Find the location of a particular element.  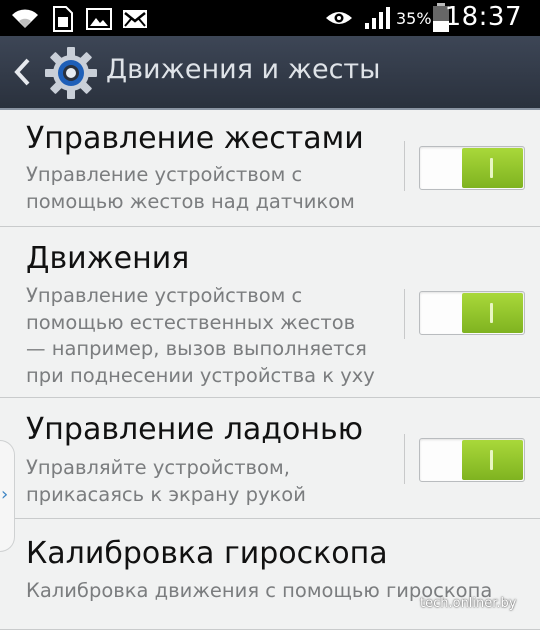

setting-title: Управление ладонью is located at coordinates (194, 429).